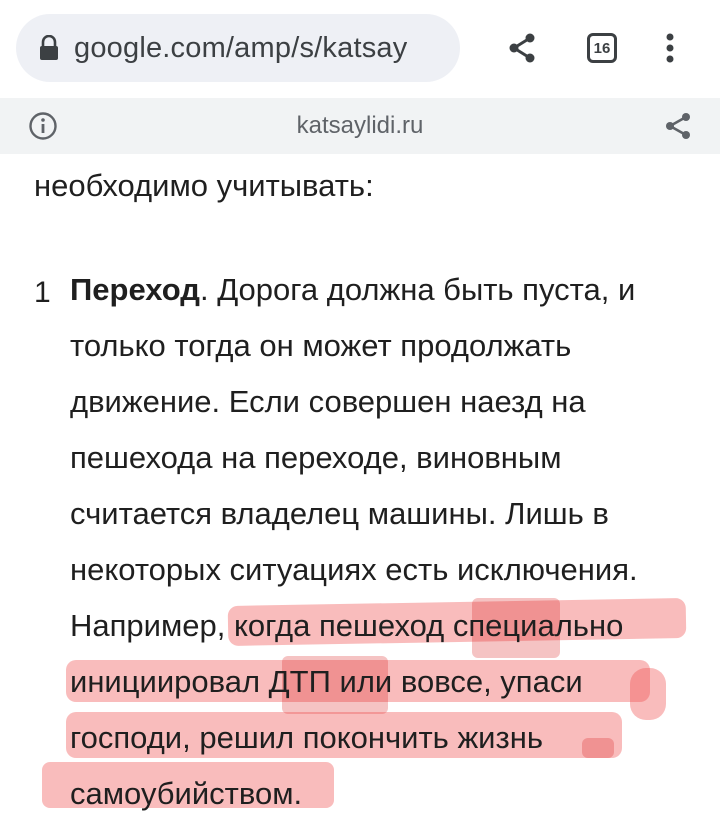 The image size is (720, 819). Describe the element at coordinates (347, 625) in the screenshot. I see `text-line: Например, когда пешеход специально` at that location.